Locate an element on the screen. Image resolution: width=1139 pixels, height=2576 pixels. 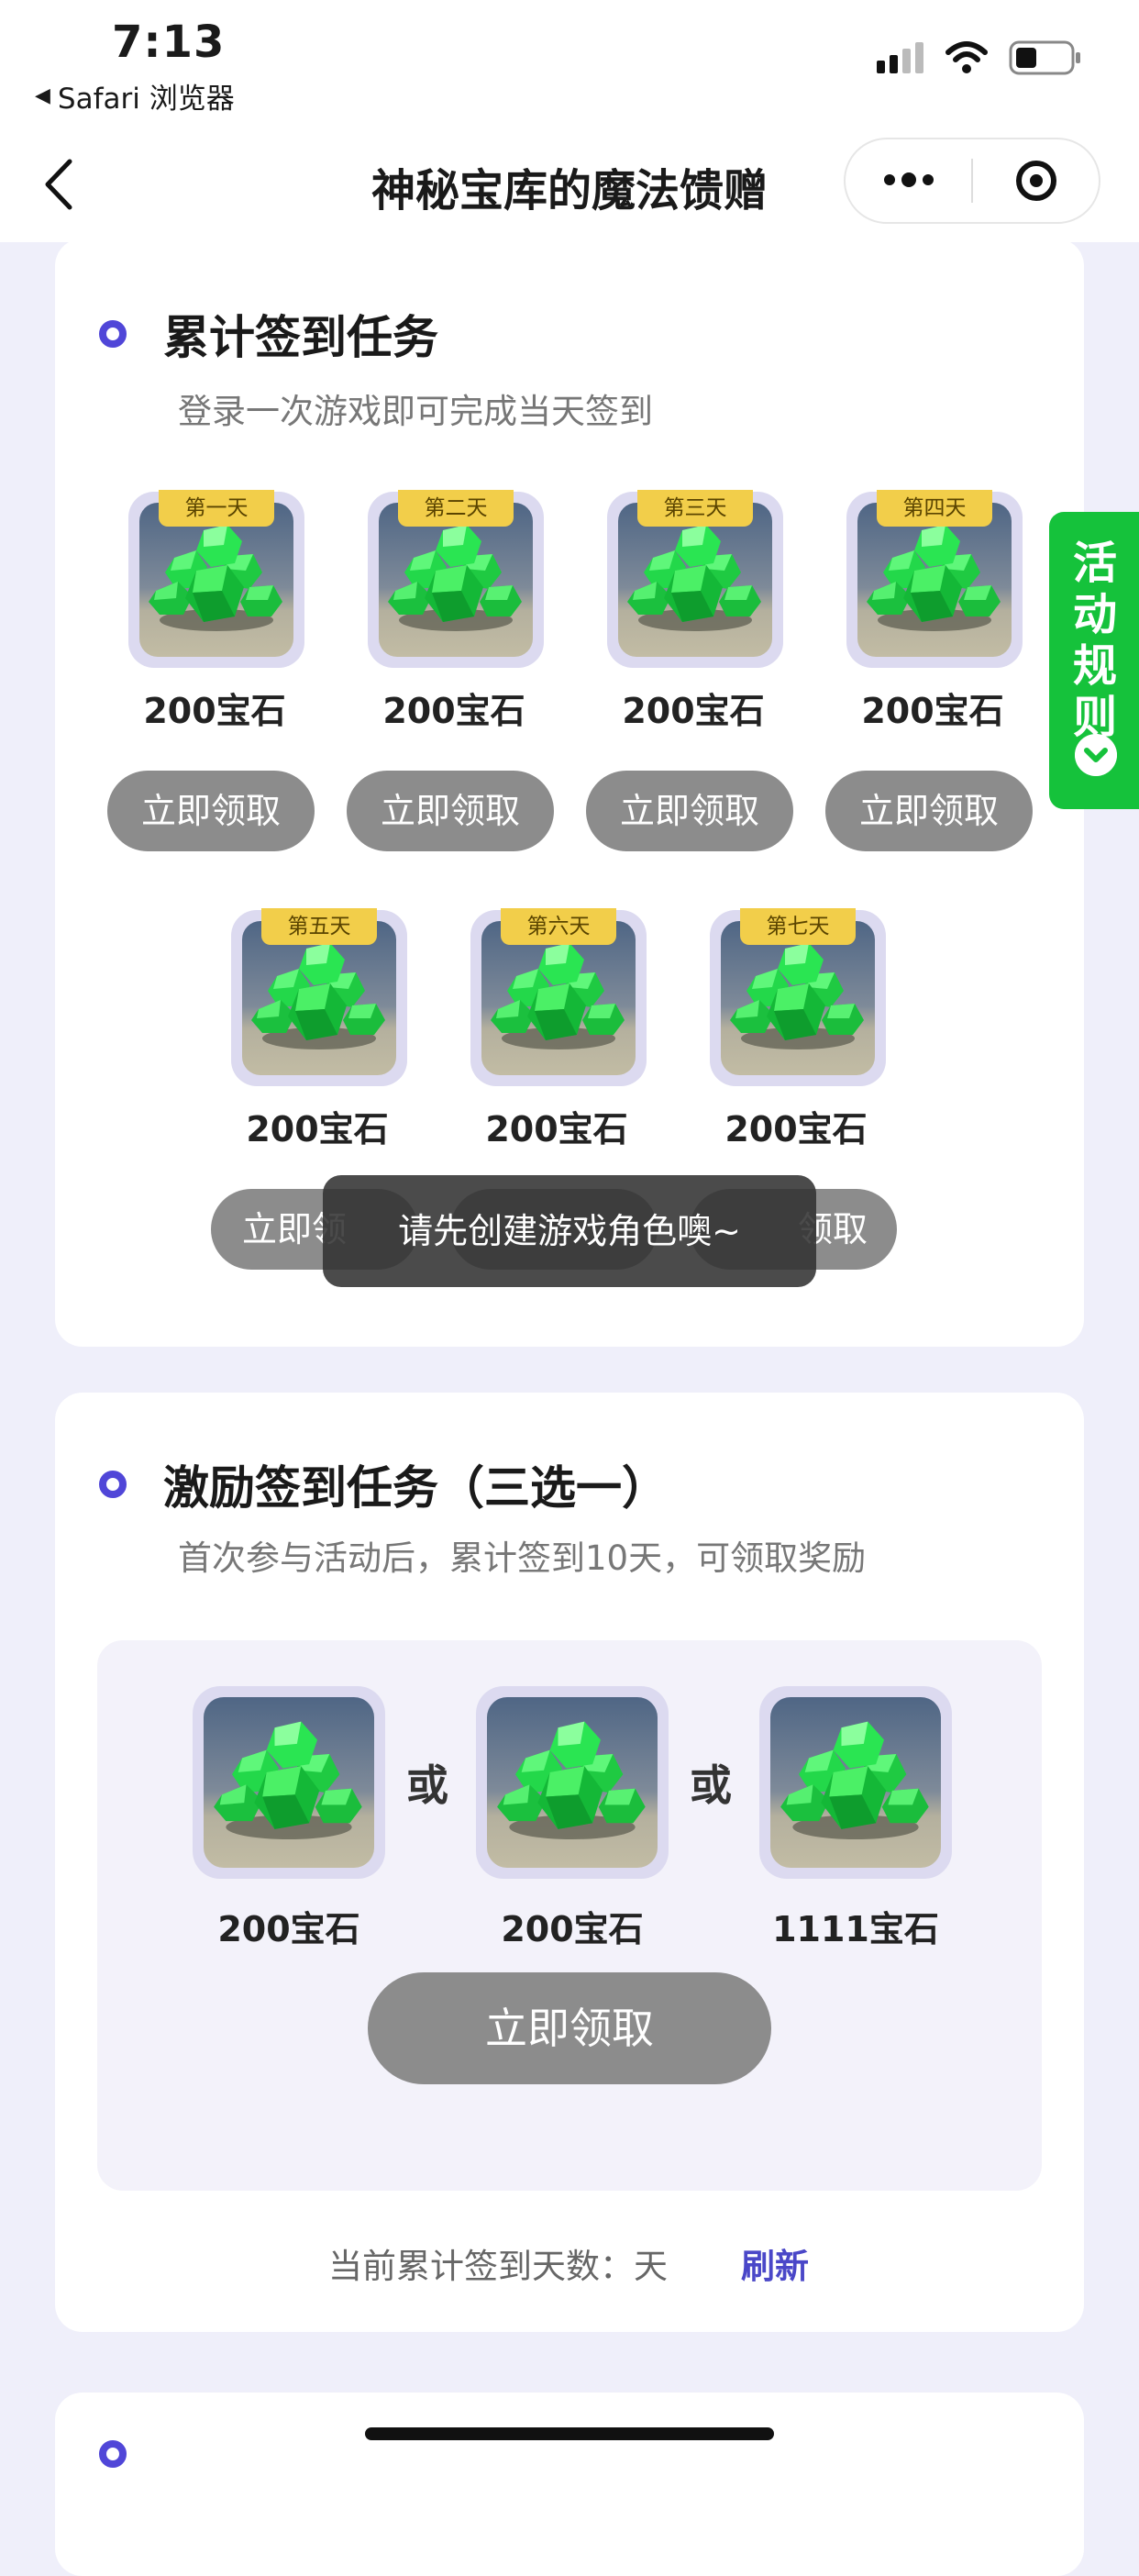
claim-button-day2: 立即领取 is located at coordinates (450, 811).